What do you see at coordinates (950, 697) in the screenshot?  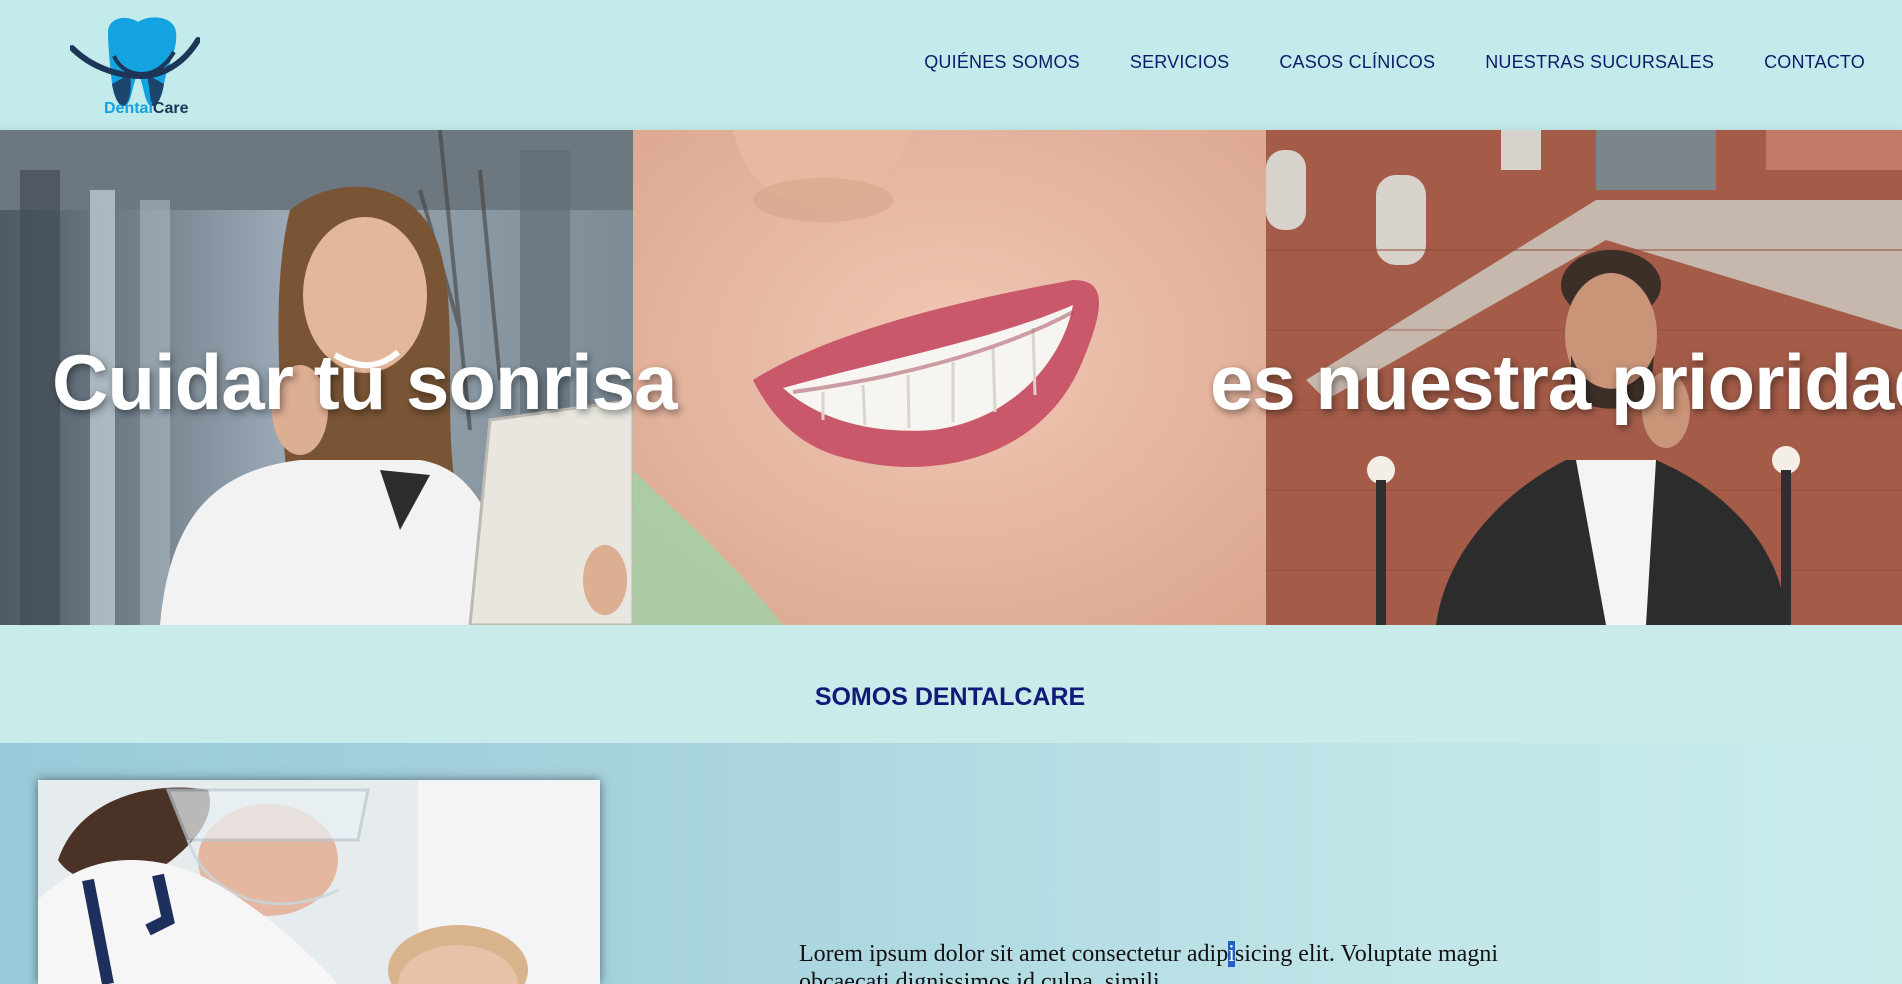 I see `section-title: SOMOS DENTALCARE` at bounding box center [950, 697].